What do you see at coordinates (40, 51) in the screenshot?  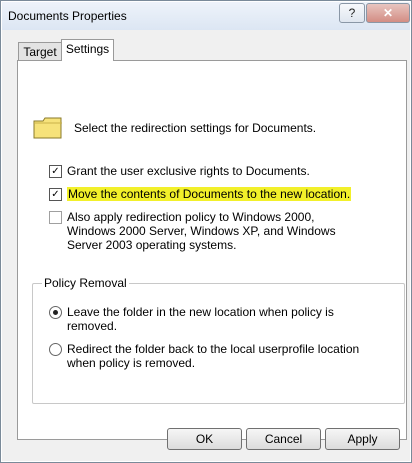 I see `tab-target: Target` at bounding box center [40, 51].